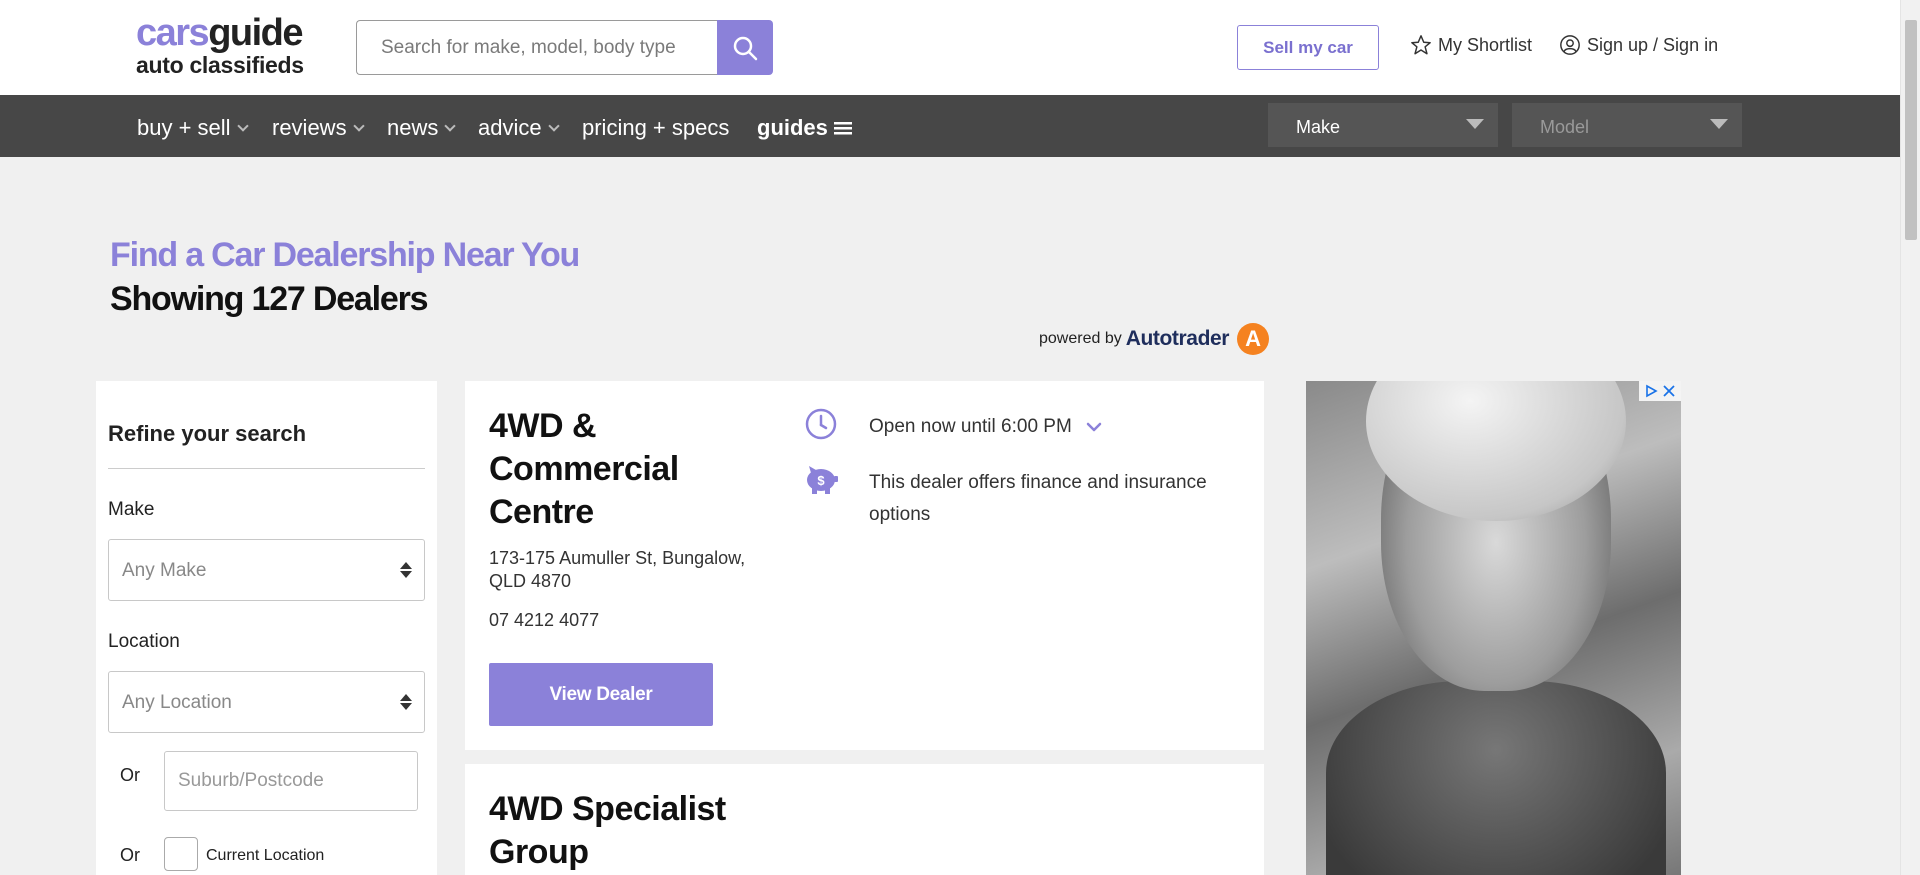 The height and width of the screenshot is (875, 1920). Describe the element at coordinates (220, 65) in the screenshot. I see `logo-tagline: auto classifieds` at that location.